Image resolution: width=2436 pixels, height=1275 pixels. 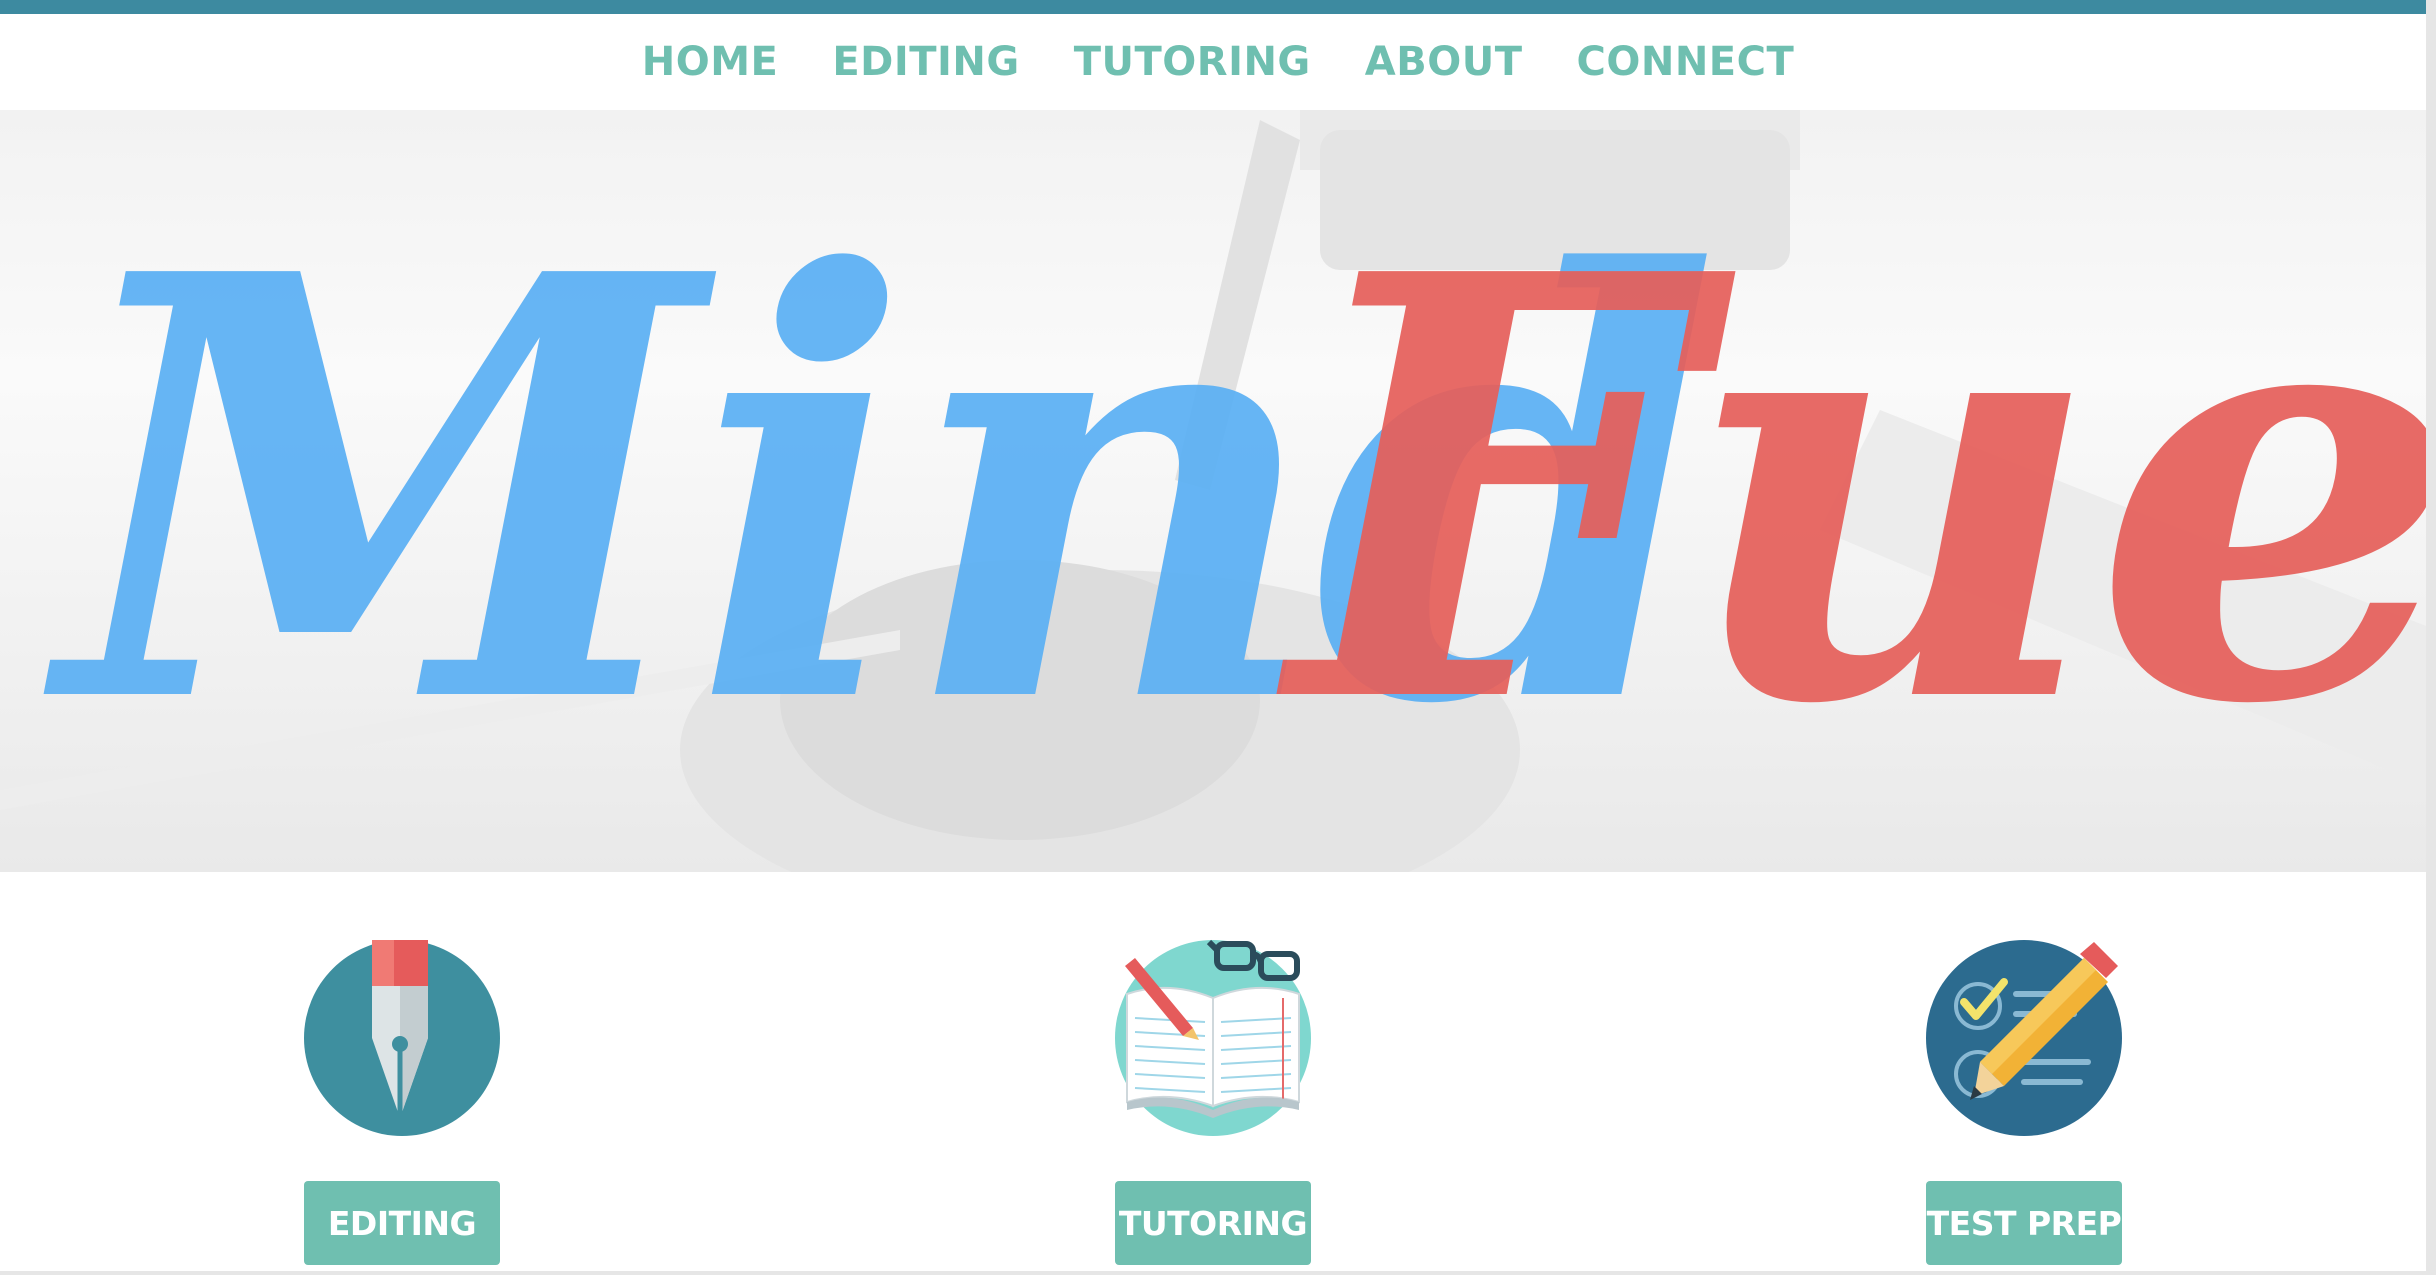 I want to click on nav-tutoring-link: TUTORING, so click(x=1192, y=62).